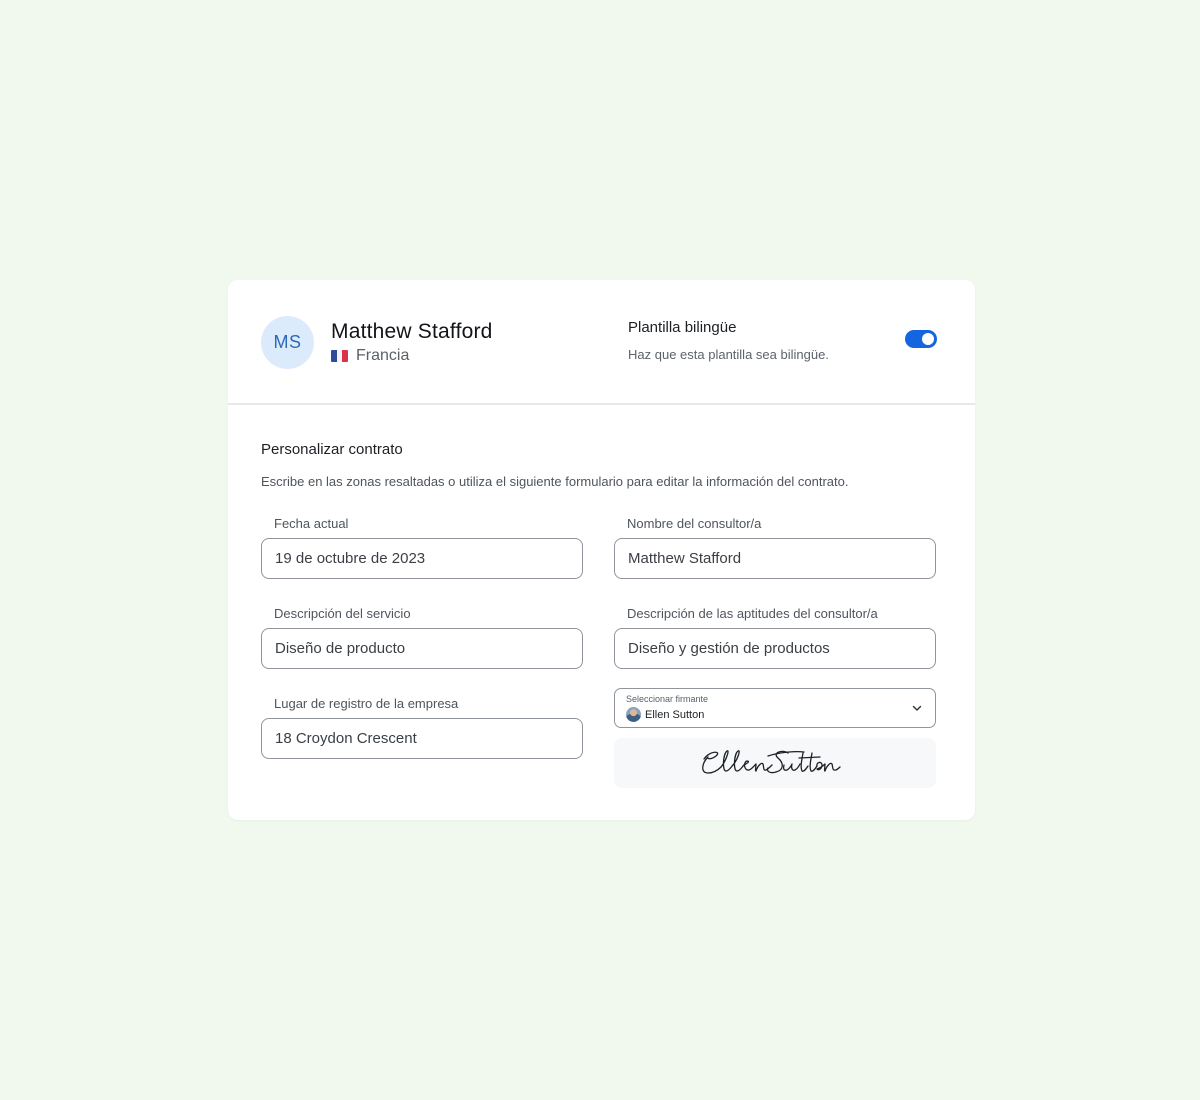 The width and height of the screenshot is (1200, 1100). What do you see at coordinates (921, 339) in the screenshot?
I see `bilingual-toggle` at bounding box center [921, 339].